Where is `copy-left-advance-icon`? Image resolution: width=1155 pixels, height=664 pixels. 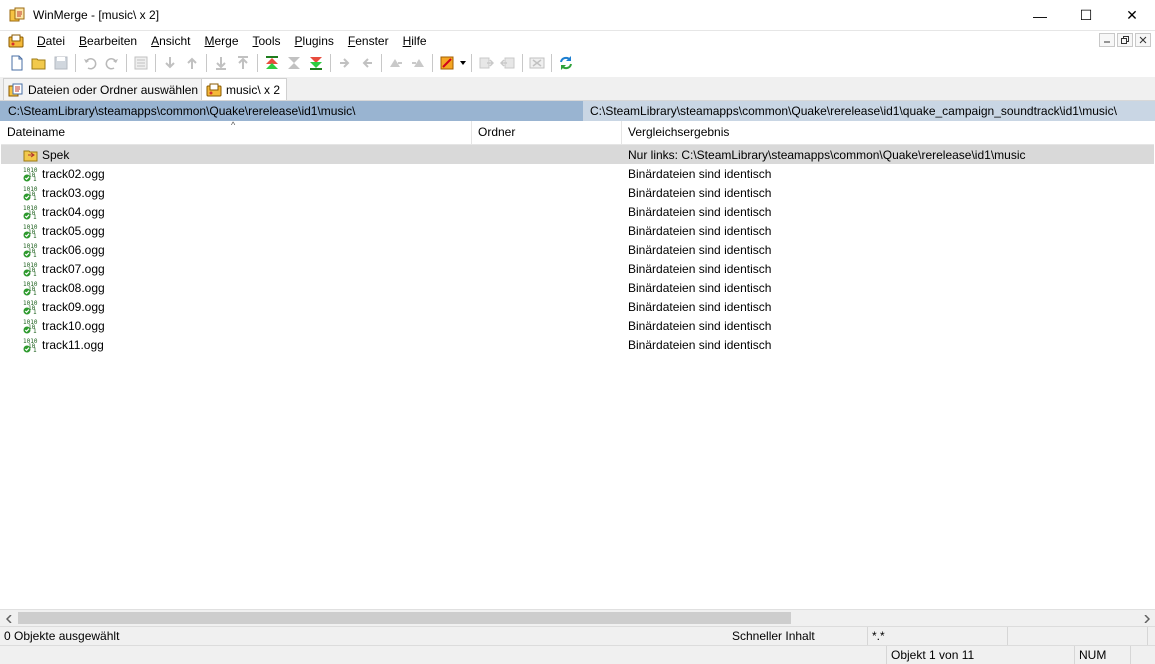
copy-left-advance-icon is located at coordinates (418, 63).